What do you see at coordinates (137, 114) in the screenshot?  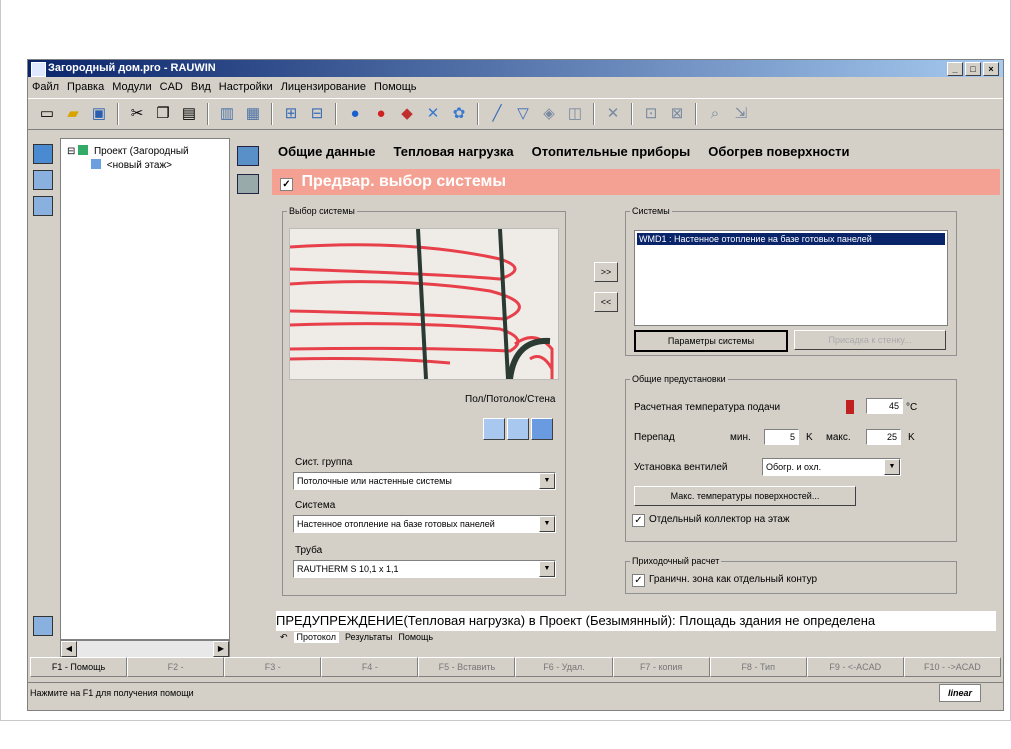 I see `cut-icon: ✂` at bounding box center [137, 114].